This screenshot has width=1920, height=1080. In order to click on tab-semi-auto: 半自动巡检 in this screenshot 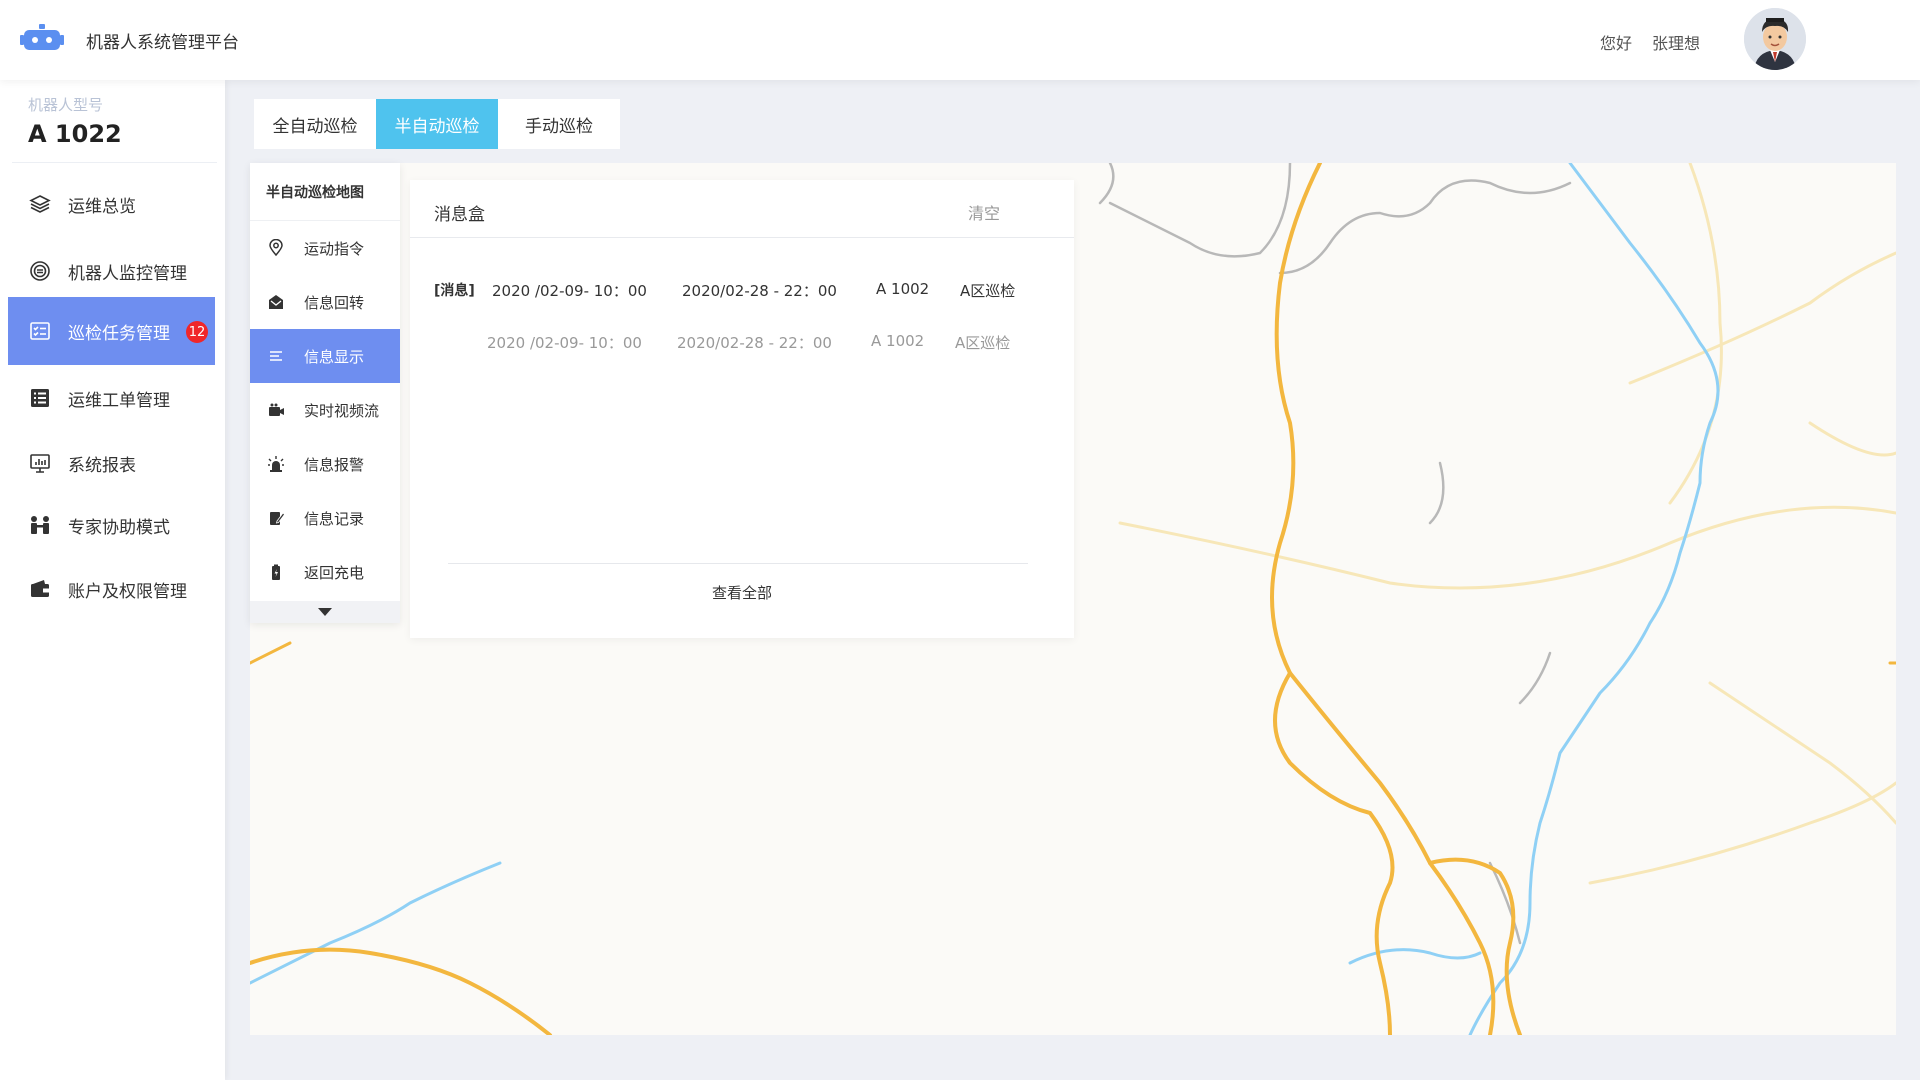, I will do `click(437, 124)`.